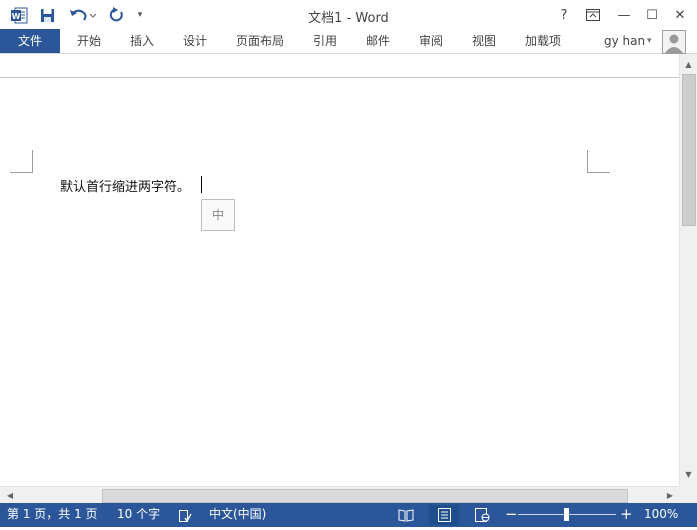  I want to click on maximize-button: ☐, so click(652, 15).